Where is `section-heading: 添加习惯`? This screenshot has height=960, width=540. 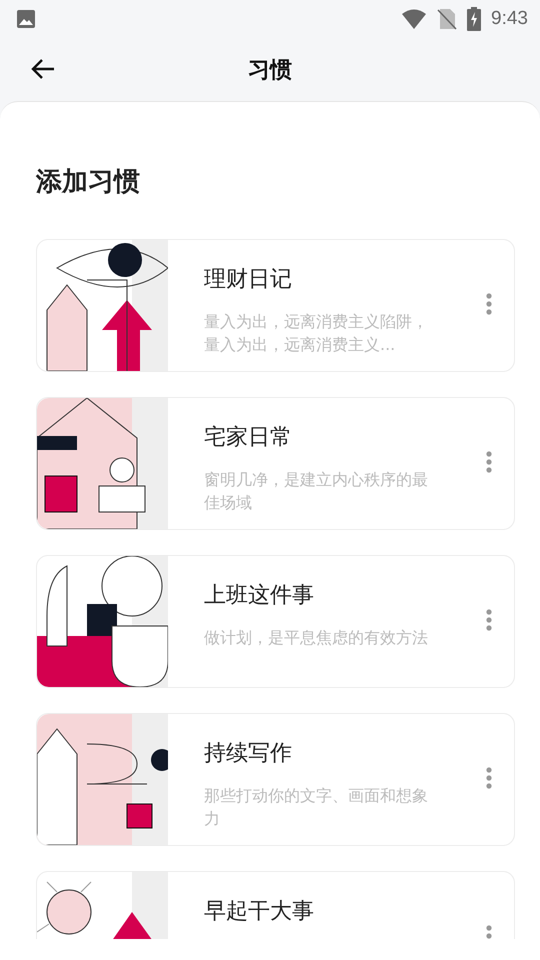
section-heading: 添加习惯 is located at coordinates (88, 182).